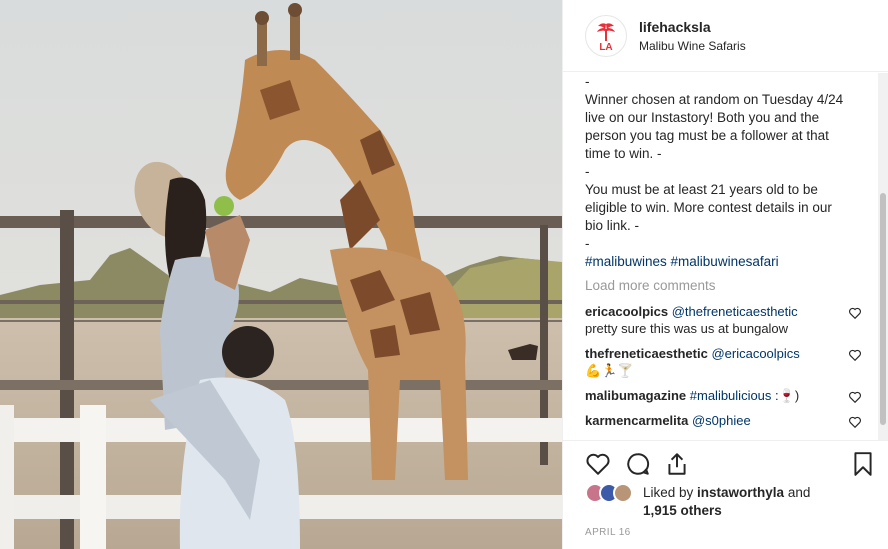 The width and height of the screenshot is (888, 549). What do you see at coordinates (623, 153) in the screenshot?
I see `caption-line: time to win. -` at bounding box center [623, 153].